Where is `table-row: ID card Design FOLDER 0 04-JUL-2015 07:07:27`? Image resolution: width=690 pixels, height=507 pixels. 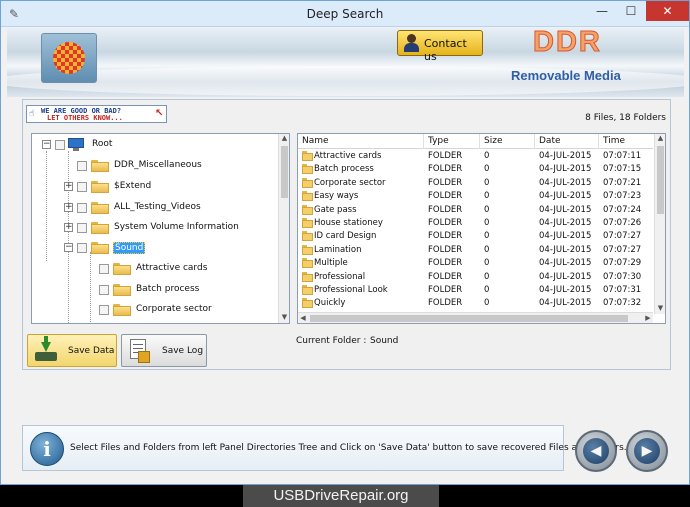
table-row: ID card Design FOLDER 0 04-JUL-2015 07:07:27 is located at coordinates (475, 236).